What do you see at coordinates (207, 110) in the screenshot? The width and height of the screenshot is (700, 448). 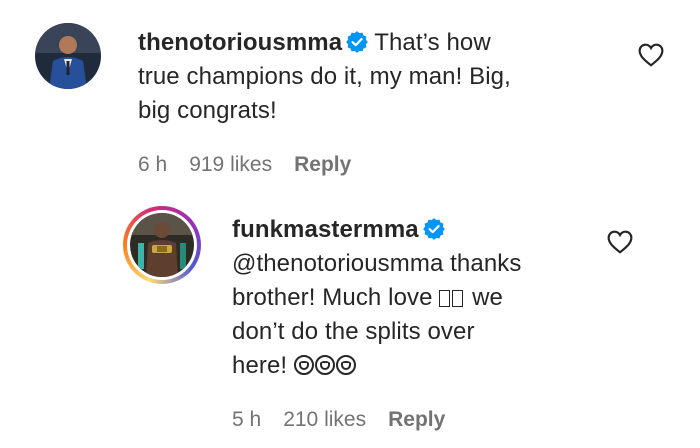 I see `comment-text-line: big congrats!` at bounding box center [207, 110].